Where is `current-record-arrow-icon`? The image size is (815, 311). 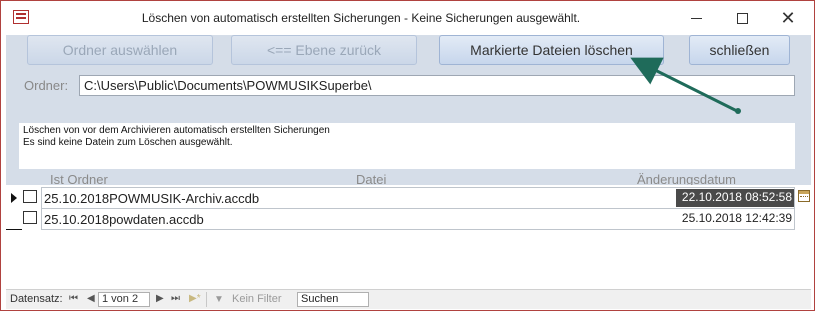
current-record-arrow-icon is located at coordinates (14, 198).